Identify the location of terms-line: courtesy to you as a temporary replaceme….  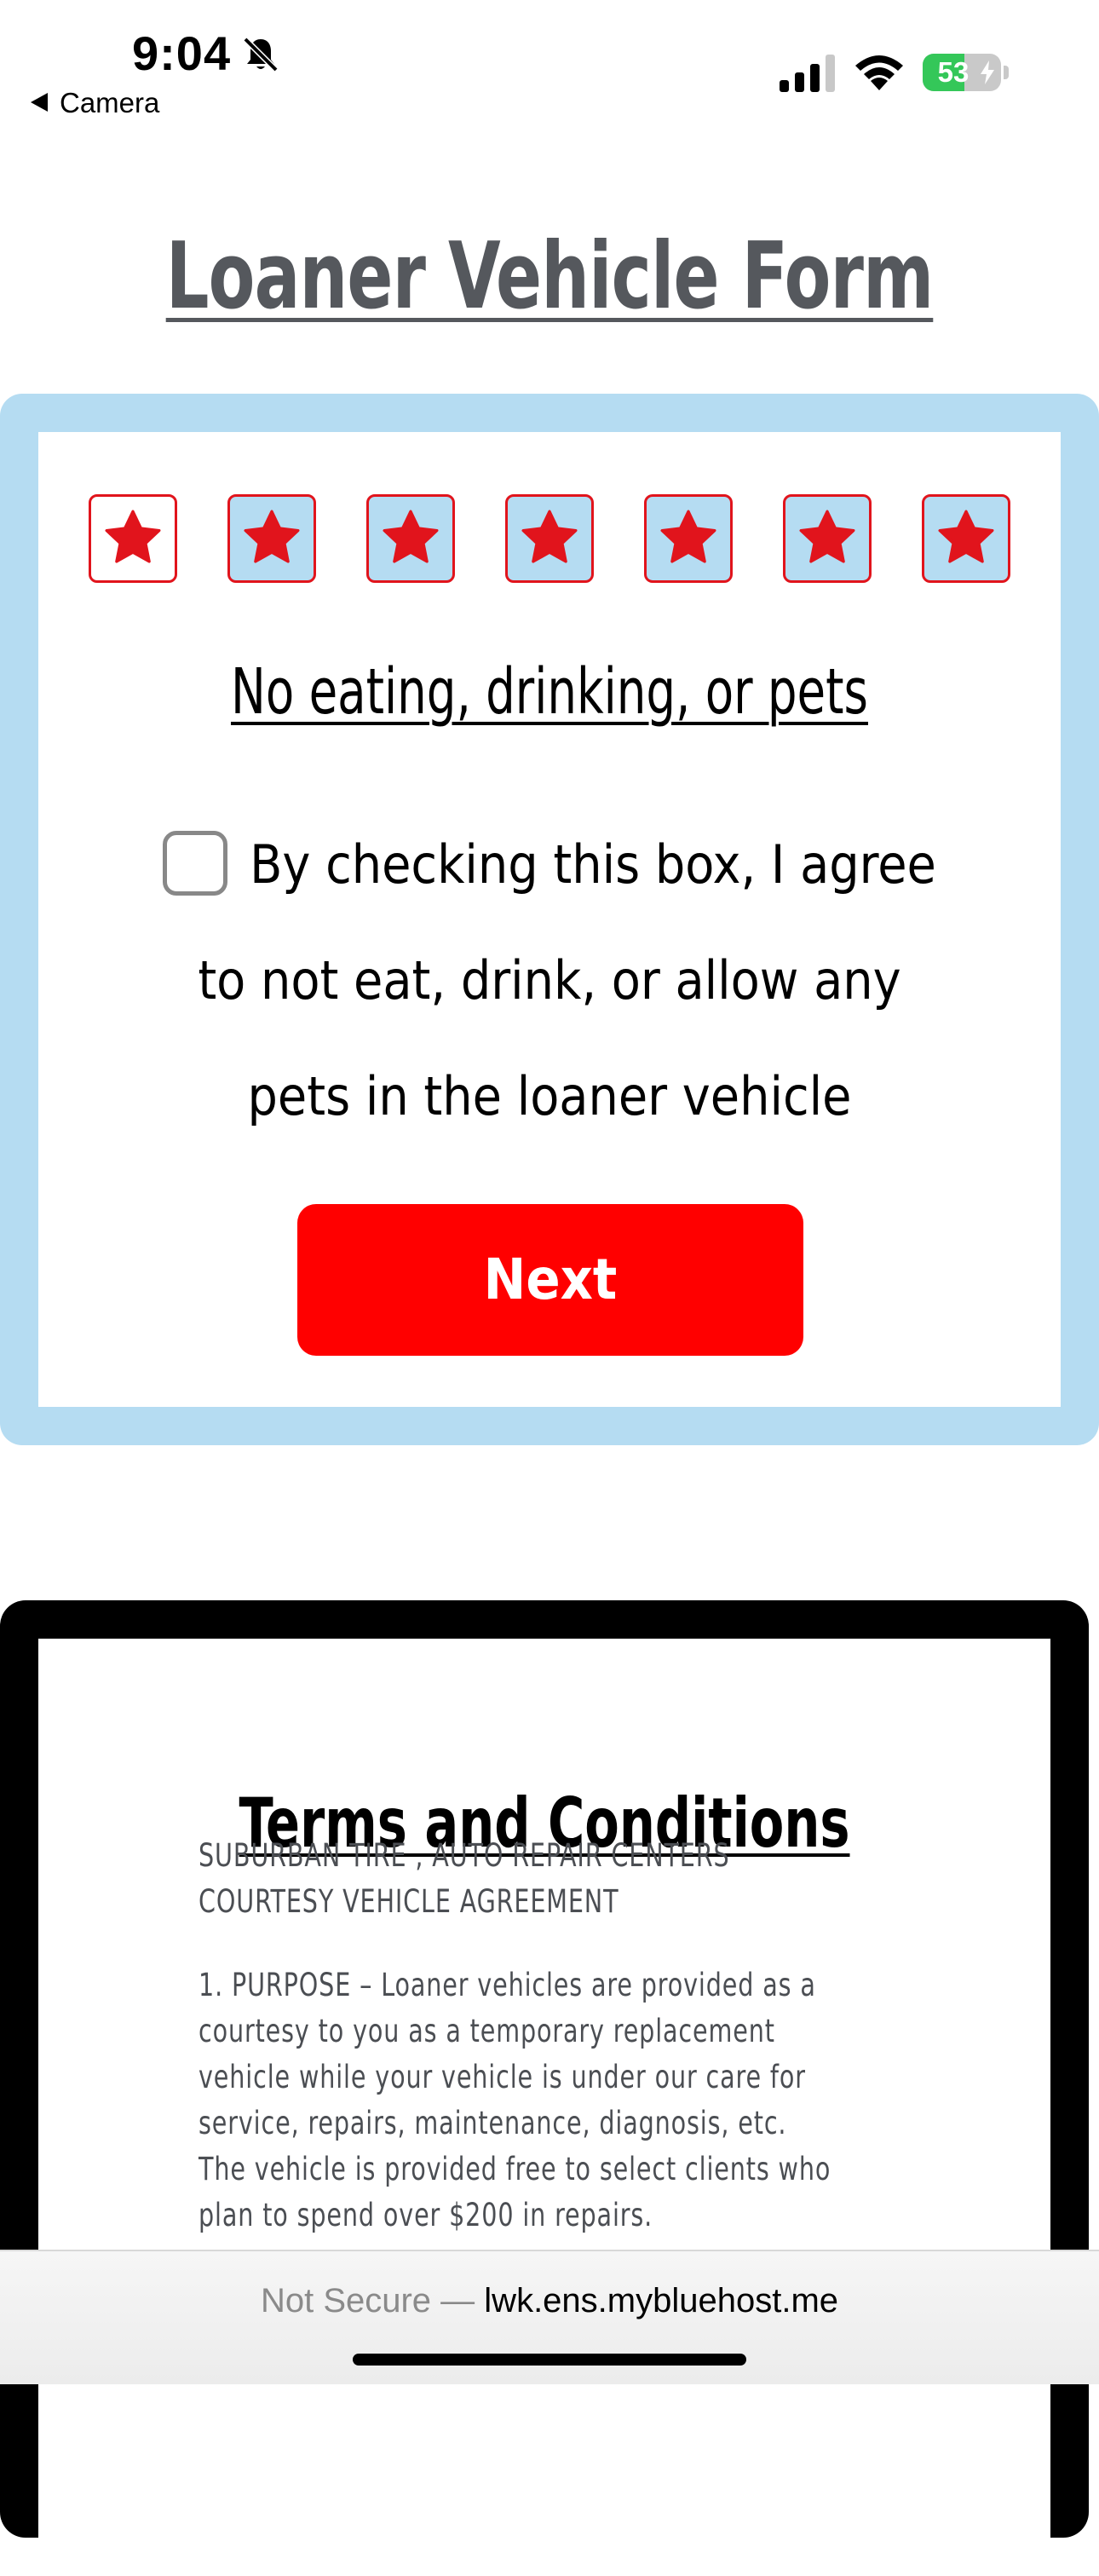
(487, 2031).